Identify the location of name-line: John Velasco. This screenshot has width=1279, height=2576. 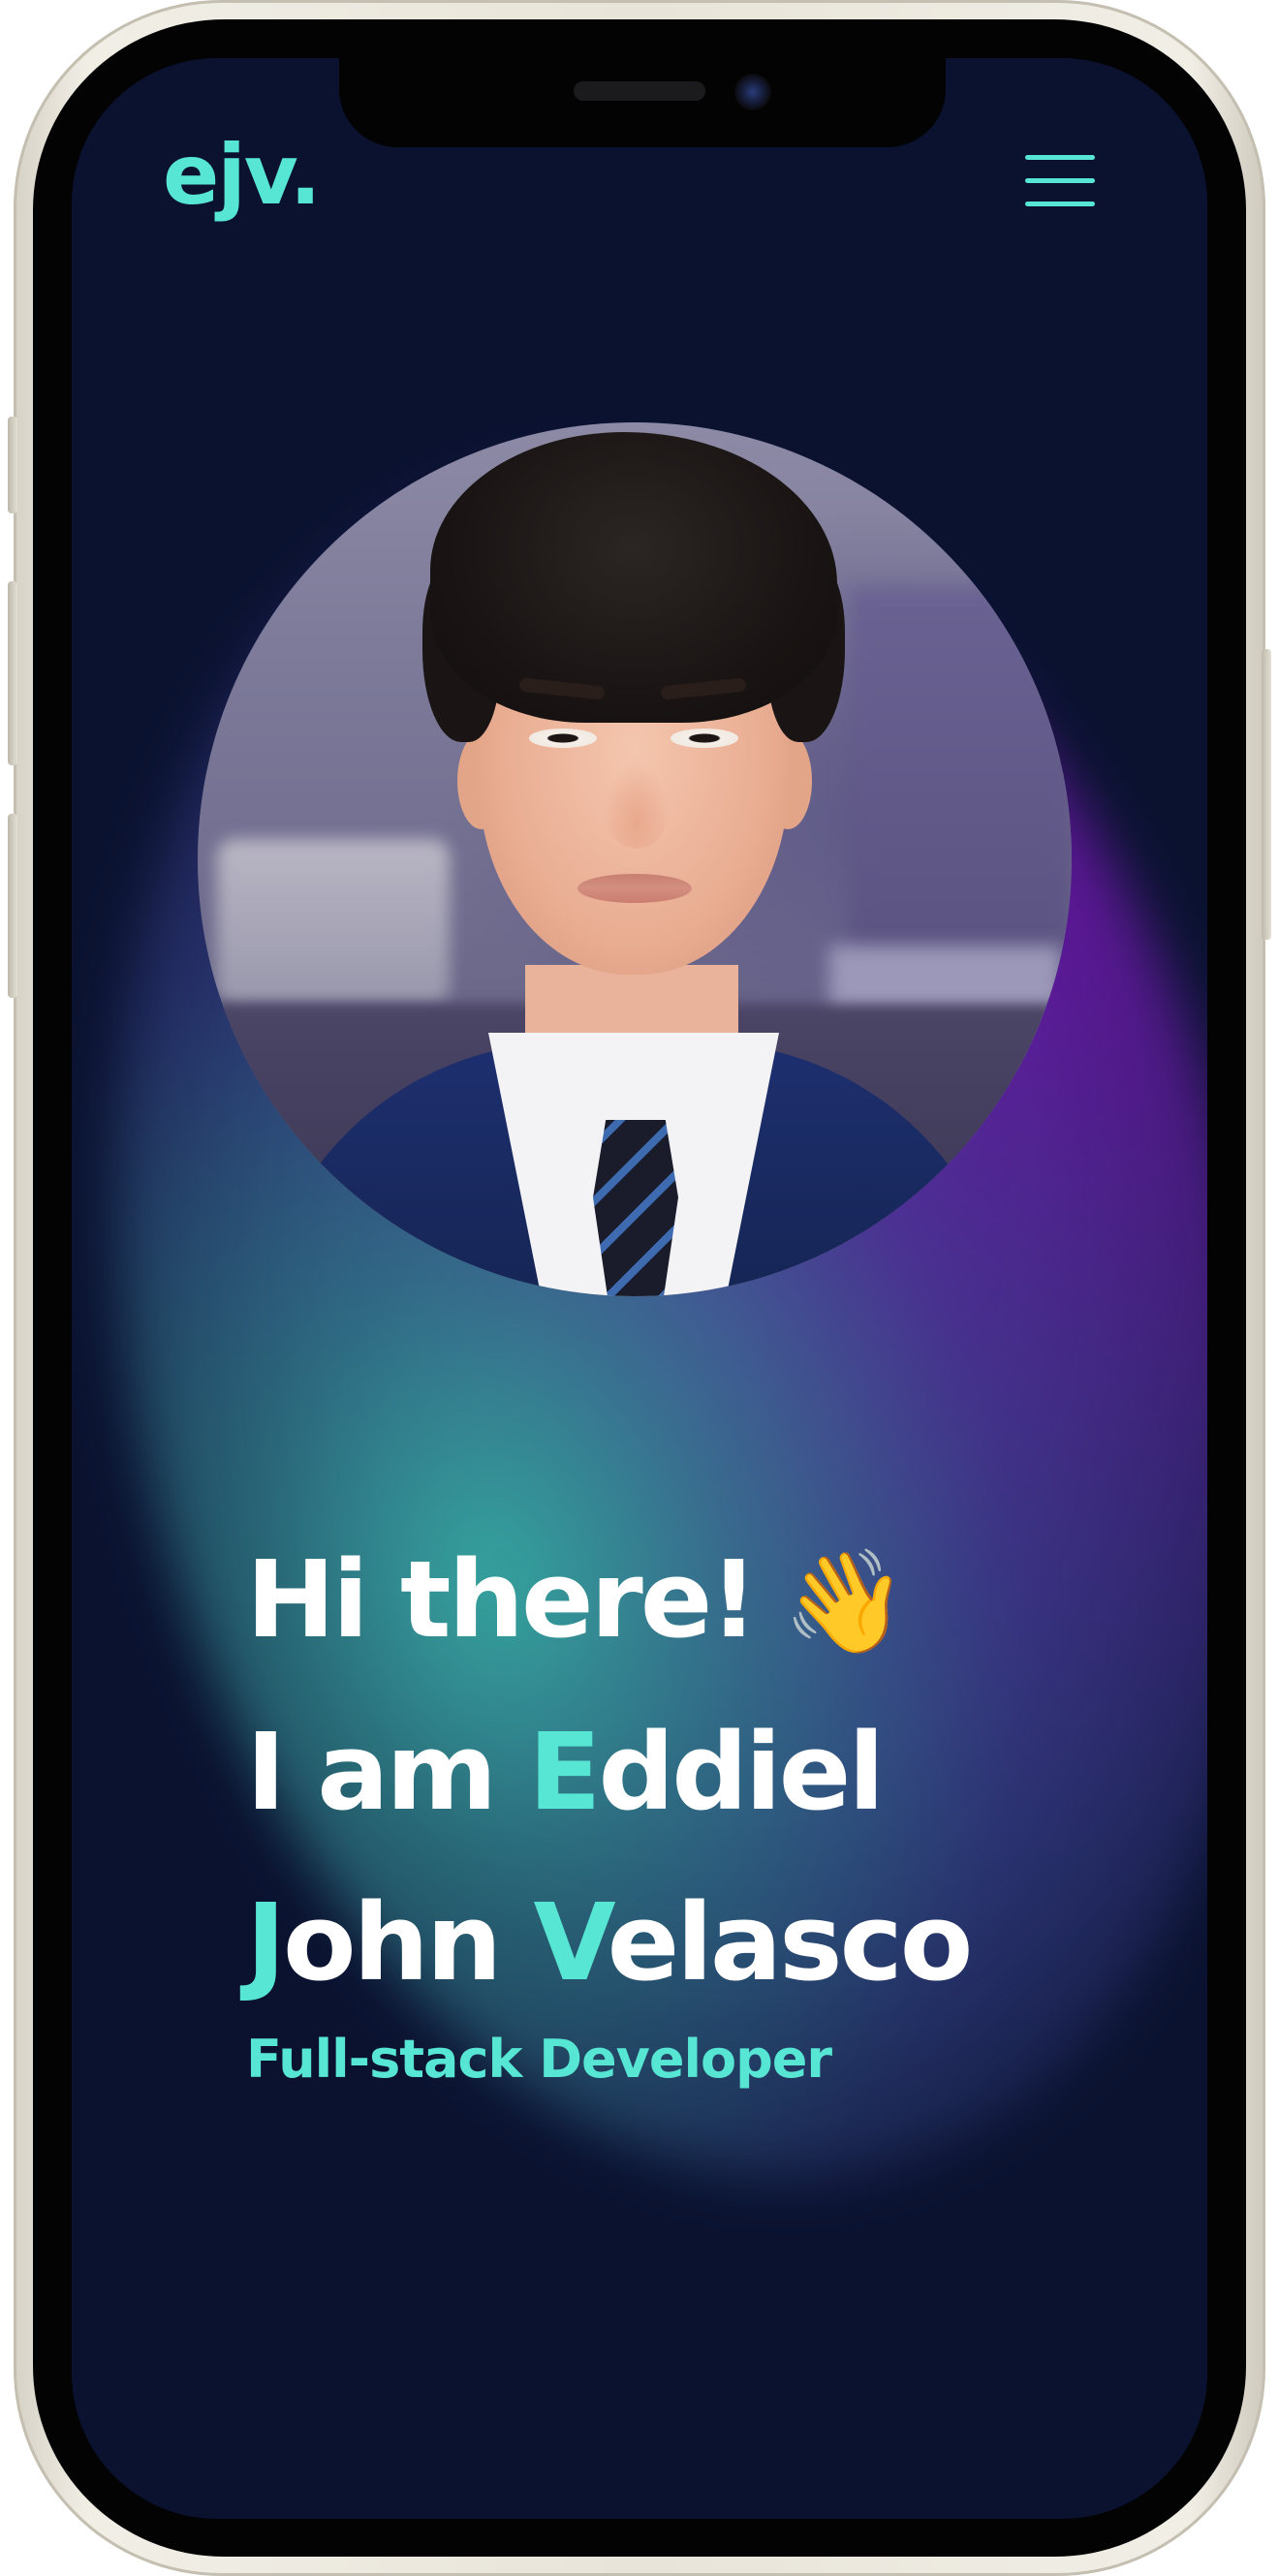
(609, 1942).